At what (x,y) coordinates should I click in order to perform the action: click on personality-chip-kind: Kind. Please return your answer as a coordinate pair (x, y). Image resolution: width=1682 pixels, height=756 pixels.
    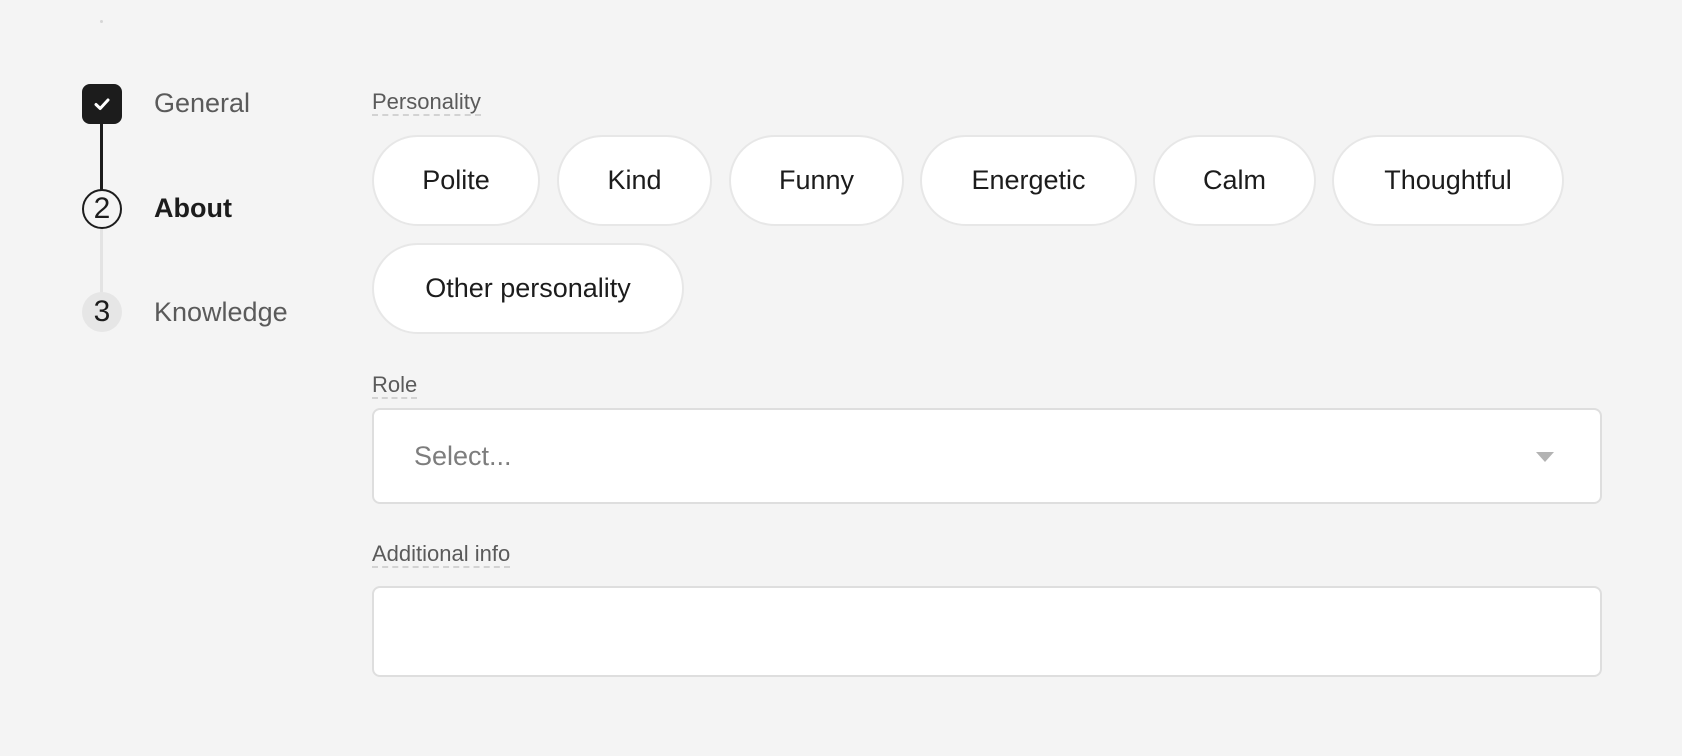
    Looking at the image, I should click on (634, 180).